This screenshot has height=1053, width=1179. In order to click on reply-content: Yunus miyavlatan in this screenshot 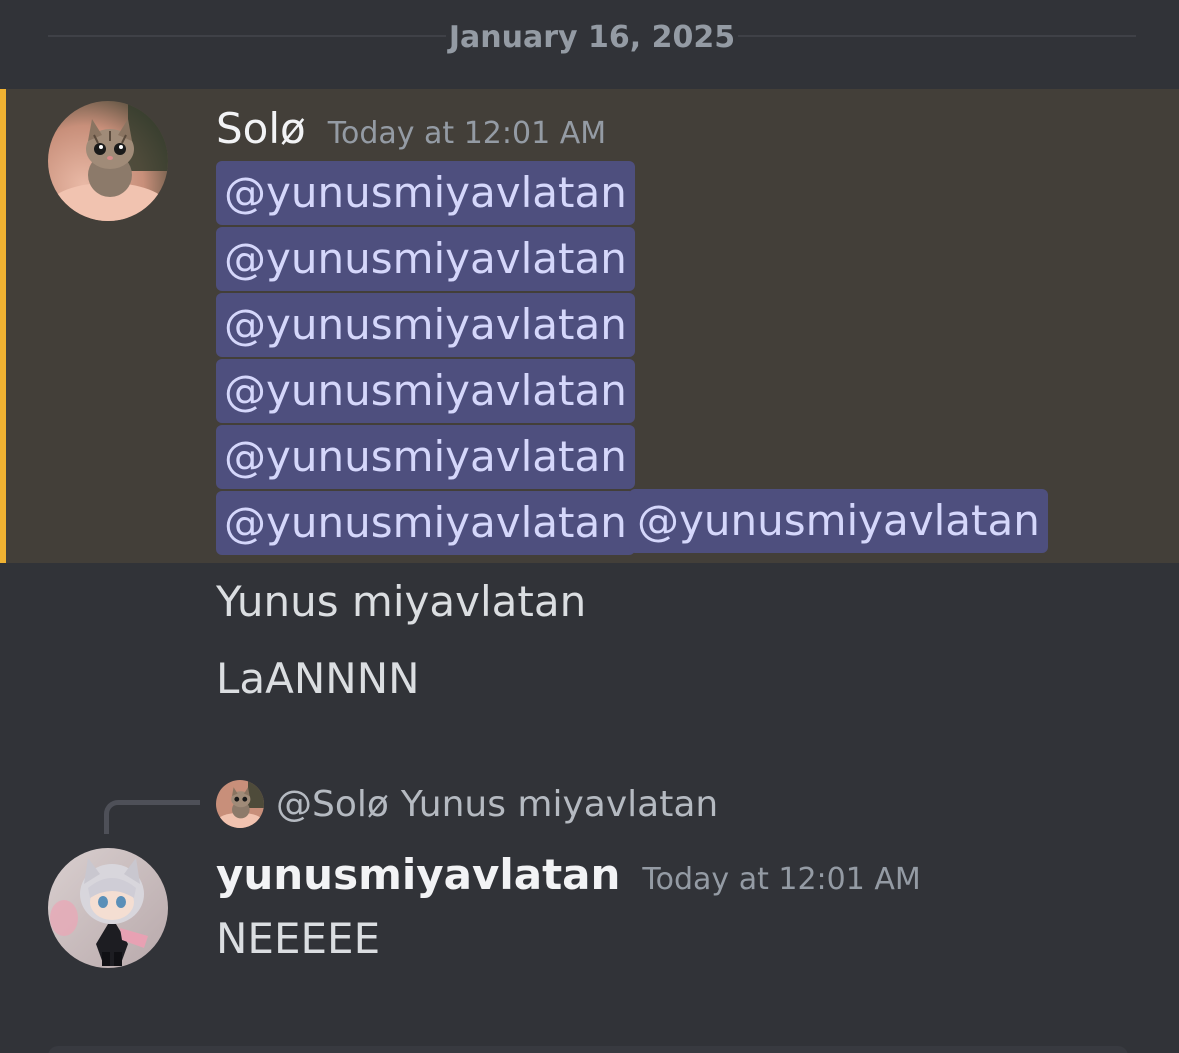, I will do `click(559, 804)`.